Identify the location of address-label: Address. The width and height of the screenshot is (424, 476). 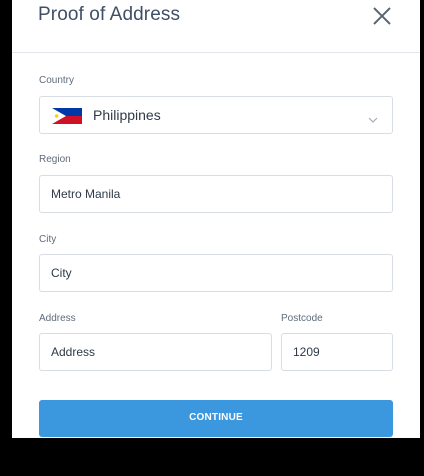
(57, 318).